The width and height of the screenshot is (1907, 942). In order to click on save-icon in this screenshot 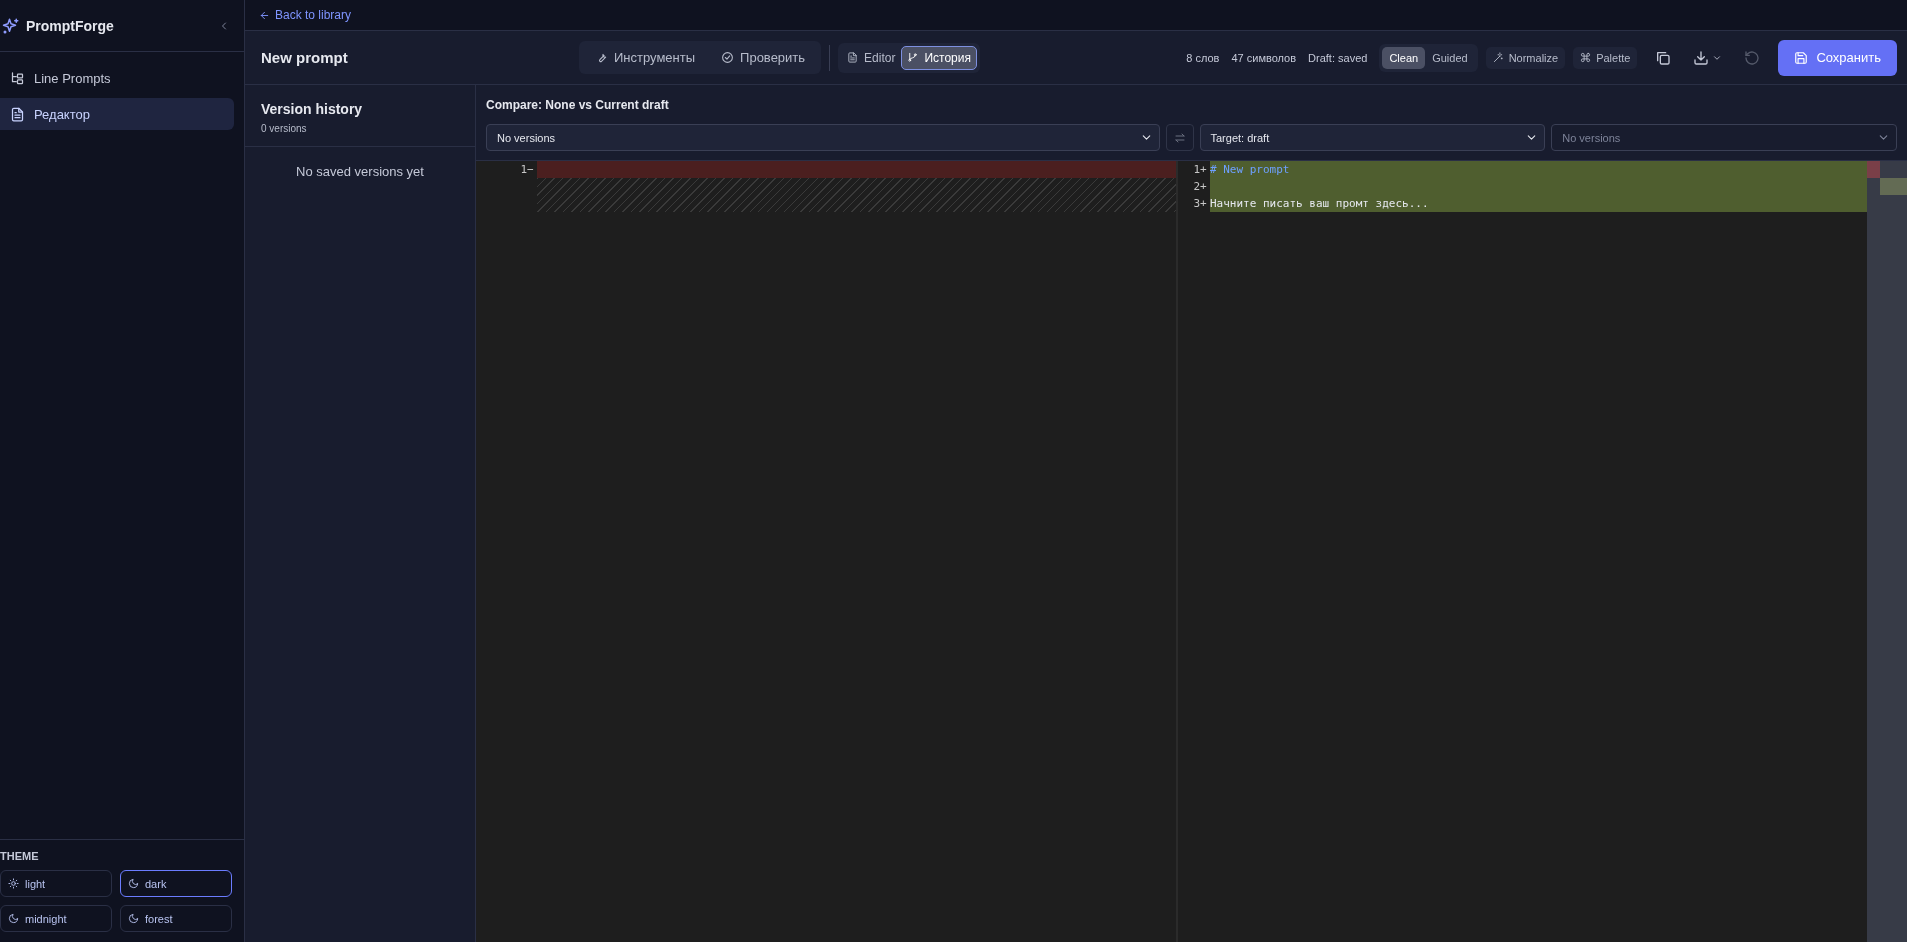, I will do `click(1801, 57)`.